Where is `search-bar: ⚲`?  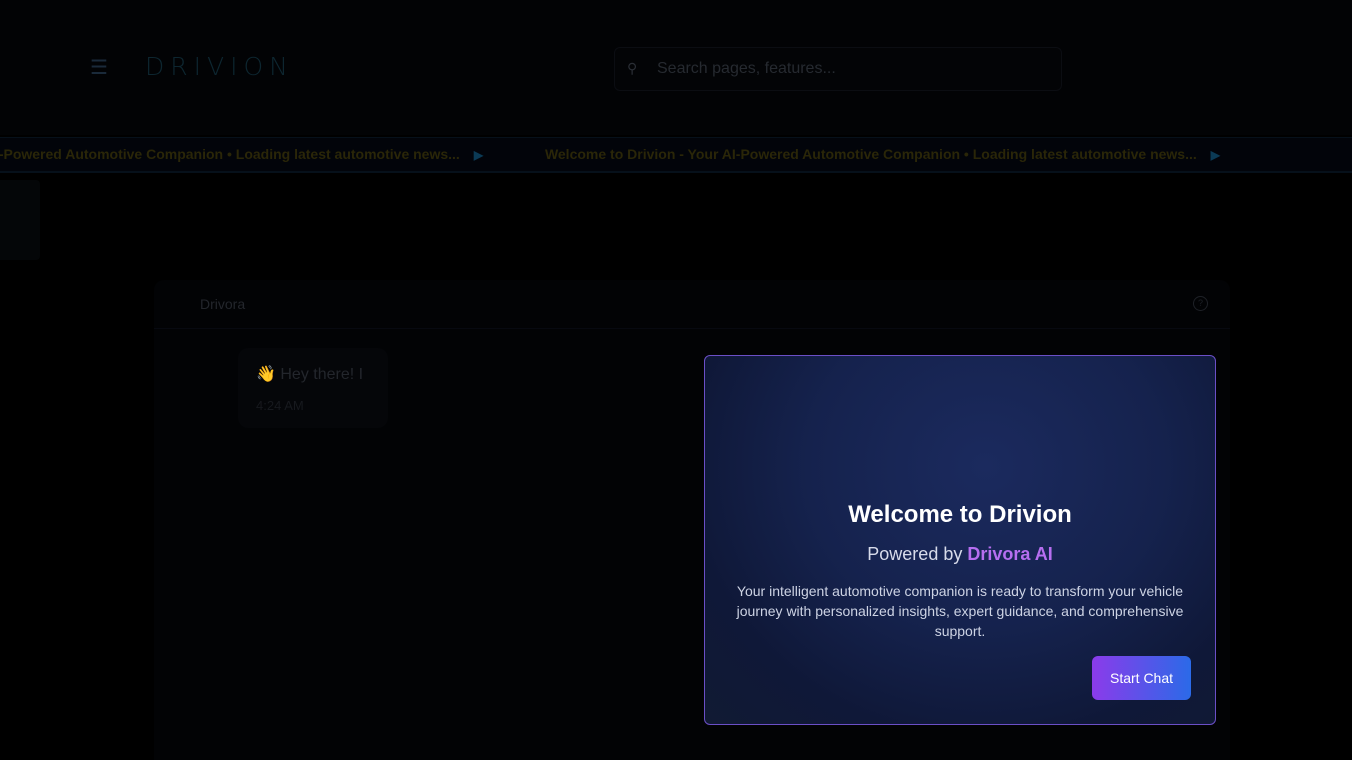 search-bar: ⚲ is located at coordinates (838, 69).